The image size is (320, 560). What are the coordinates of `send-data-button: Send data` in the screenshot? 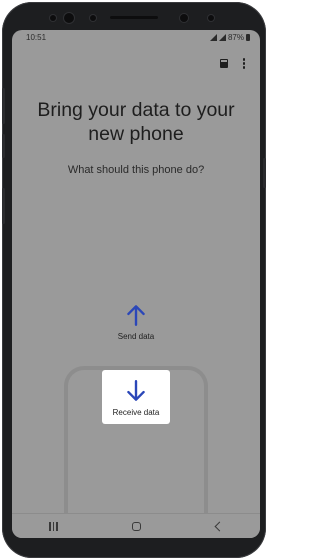 It's located at (136, 327).